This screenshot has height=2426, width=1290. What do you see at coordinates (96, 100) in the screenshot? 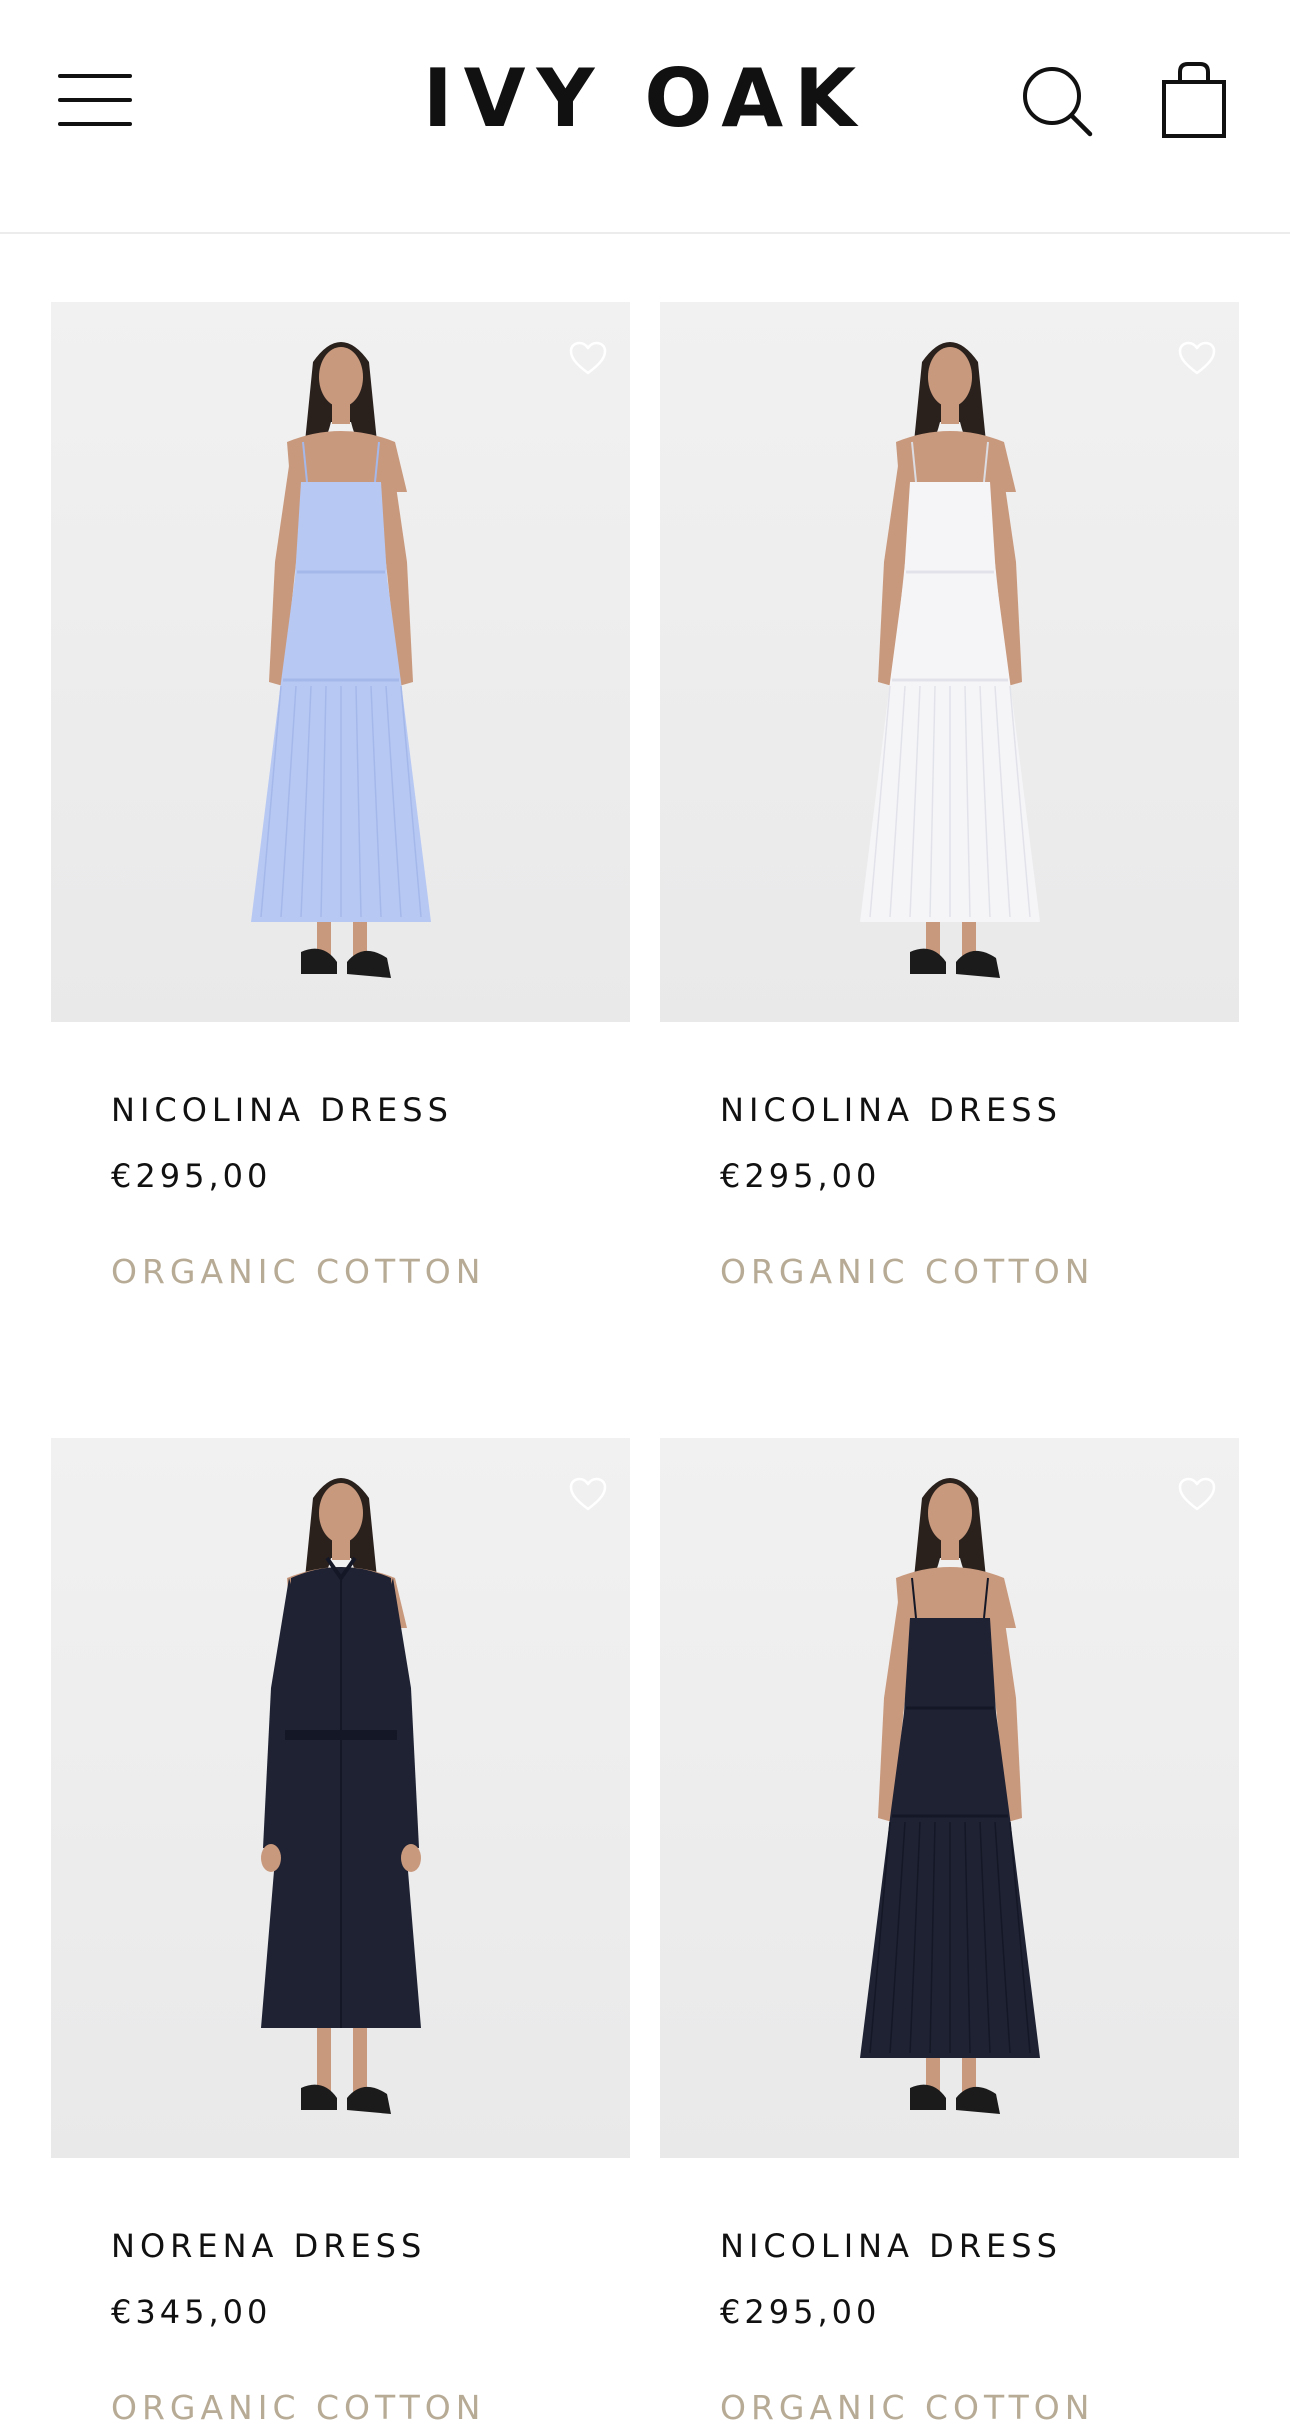
I see `hamburger-menu-icon` at bounding box center [96, 100].